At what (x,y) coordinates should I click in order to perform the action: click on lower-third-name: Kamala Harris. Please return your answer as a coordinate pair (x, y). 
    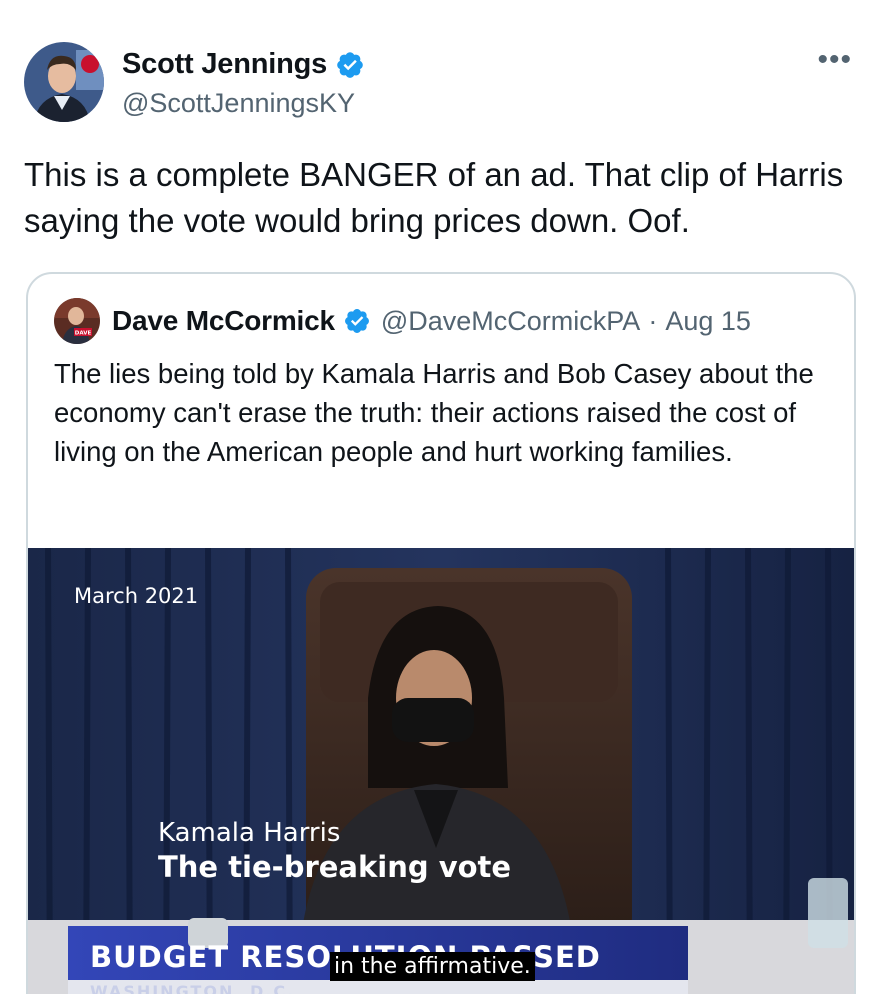
    Looking at the image, I should click on (249, 833).